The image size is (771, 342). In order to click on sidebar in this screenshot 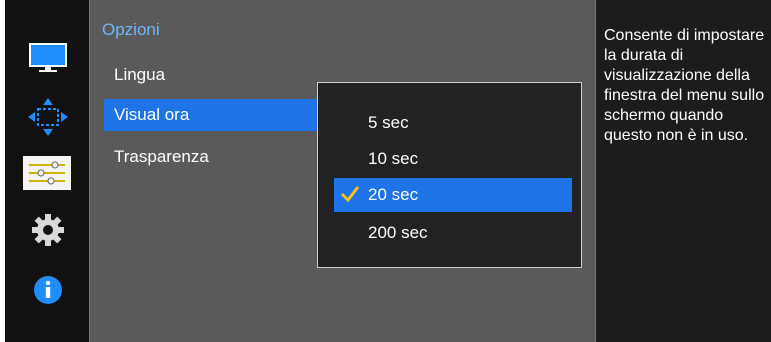, I will do `click(47, 171)`.